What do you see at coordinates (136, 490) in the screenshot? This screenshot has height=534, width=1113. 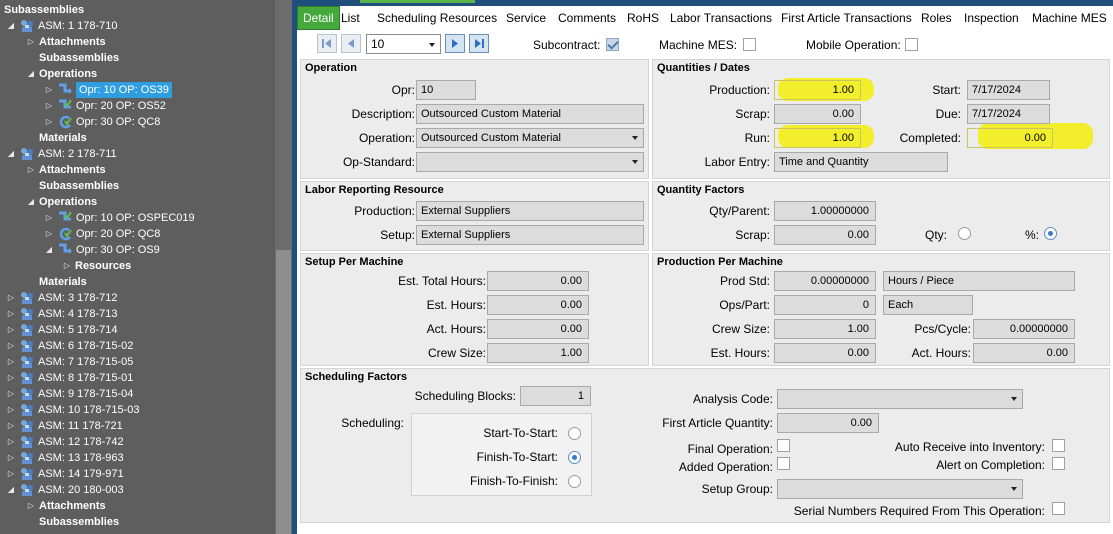 I see `tree-node-assembly: ◢ ASM: 20 180-003` at bounding box center [136, 490].